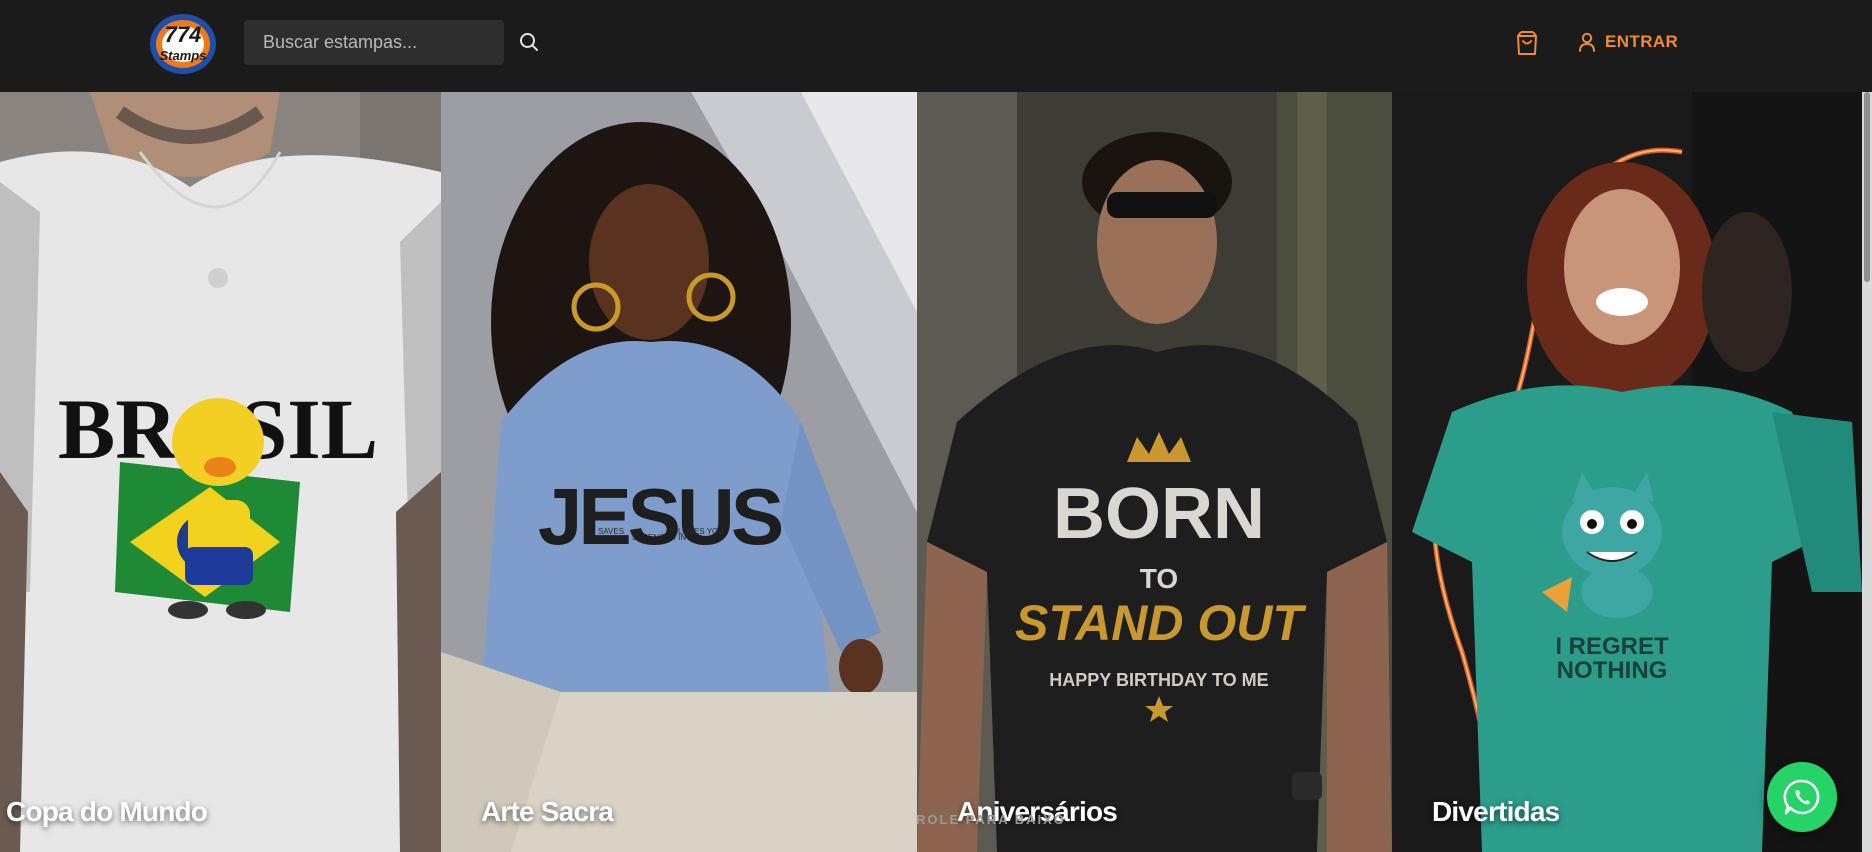  Describe the element at coordinates (701, 531) in the screenshot. I see `shirt-print-small-right: LOVES YOU` at that location.